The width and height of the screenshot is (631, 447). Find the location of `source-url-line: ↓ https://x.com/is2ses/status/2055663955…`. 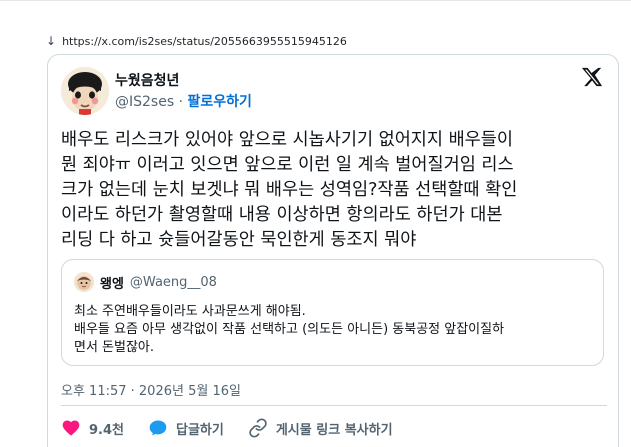

source-url-line: ↓ https://x.com/is2ses/status/2055663955… is located at coordinates (196, 41).